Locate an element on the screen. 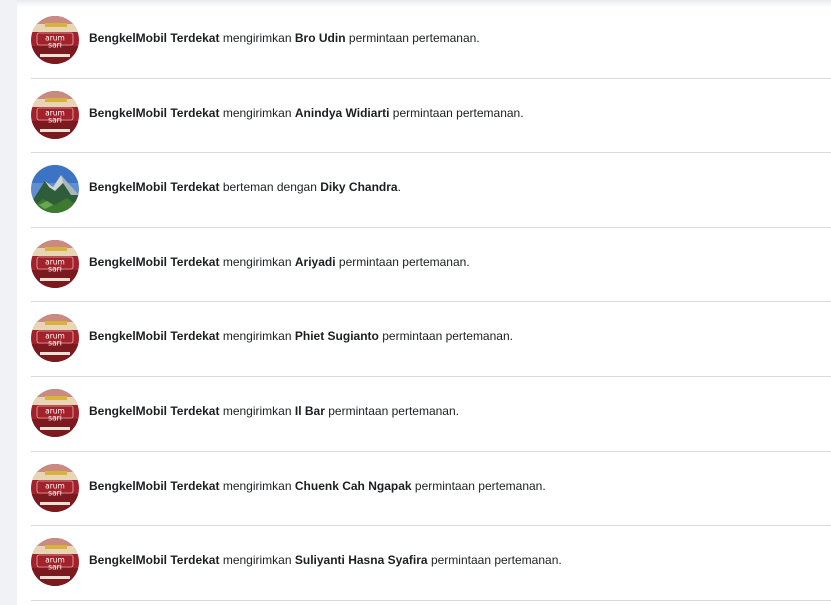 The width and height of the screenshot is (831, 605). target-name: Phiet Sugianto is located at coordinates (337, 336).